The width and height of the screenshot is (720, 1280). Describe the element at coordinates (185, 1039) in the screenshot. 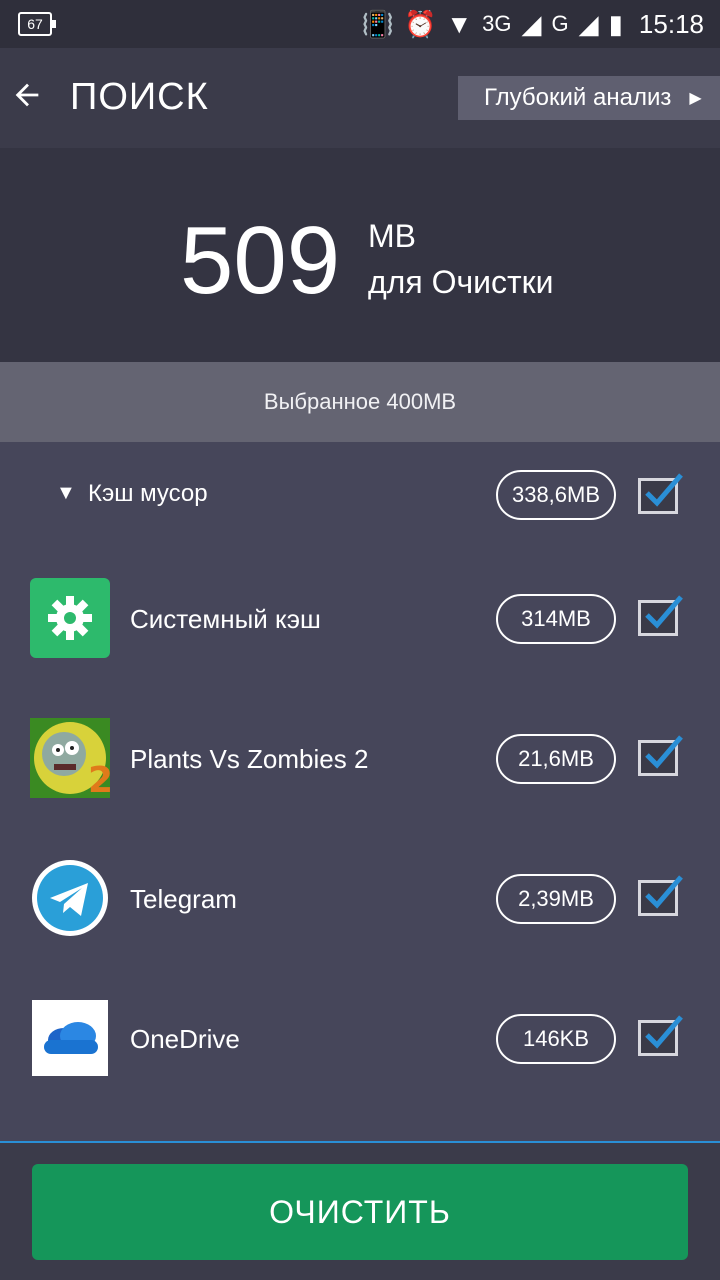

I see `item-name: OneDrive` at that location.